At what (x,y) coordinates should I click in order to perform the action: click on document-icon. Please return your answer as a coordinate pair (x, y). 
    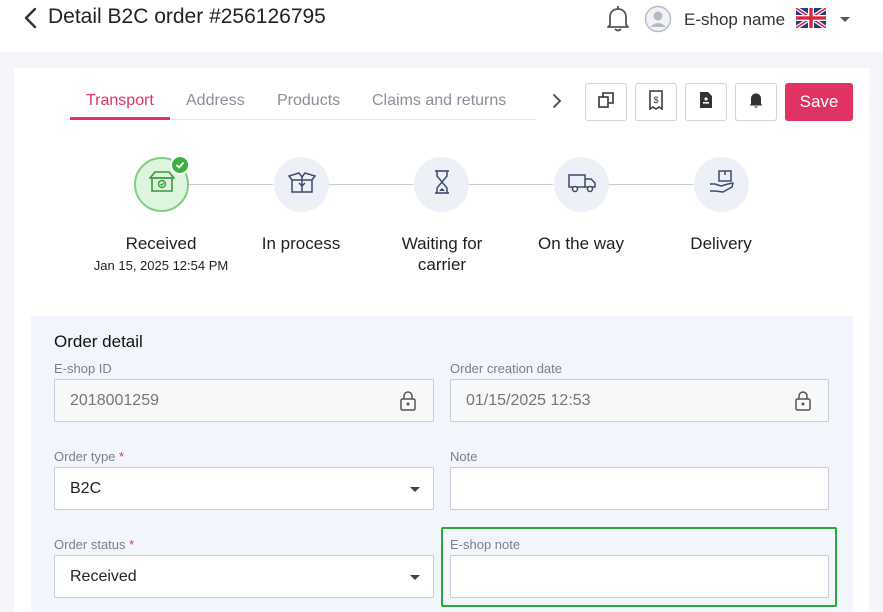
    Looking at the image, I should click on (706, 102).